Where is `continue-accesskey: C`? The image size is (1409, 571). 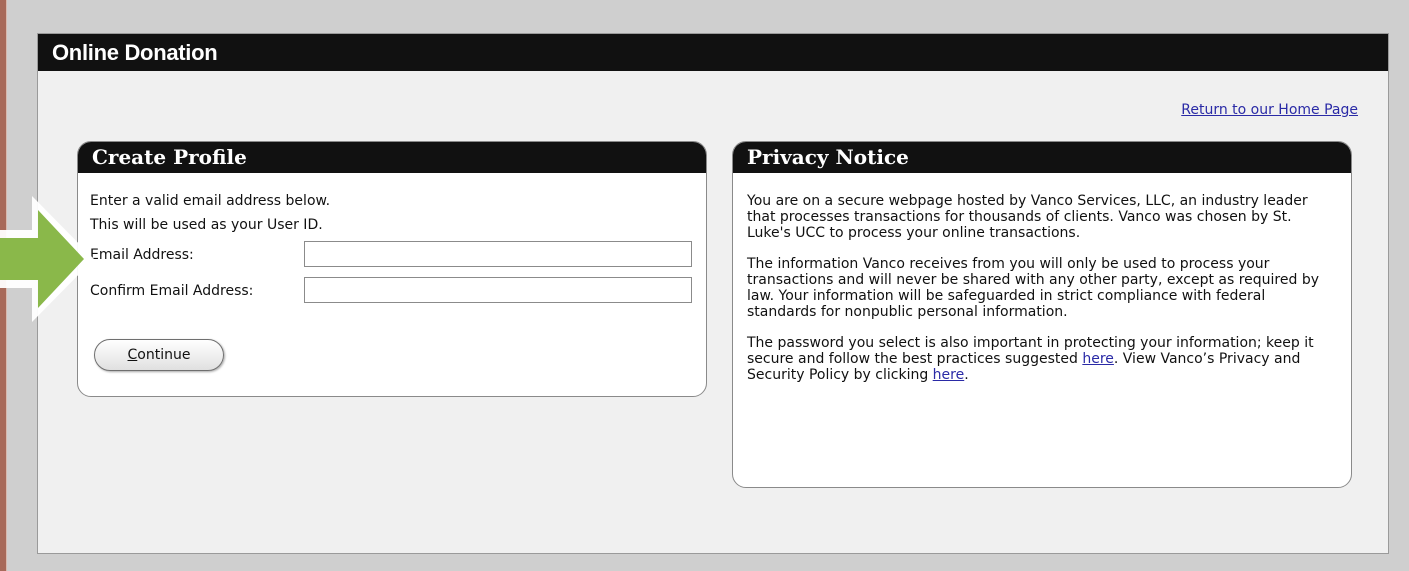 continue-accesskey: C is located at coordinates (132, 355).